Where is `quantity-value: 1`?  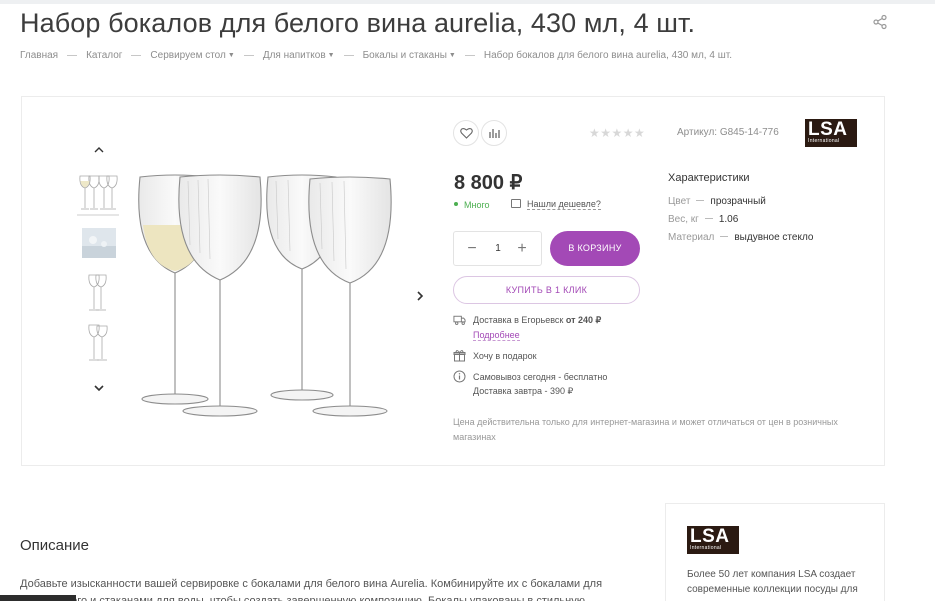 quantity-value: 1 is located at coordinates (498, 248).